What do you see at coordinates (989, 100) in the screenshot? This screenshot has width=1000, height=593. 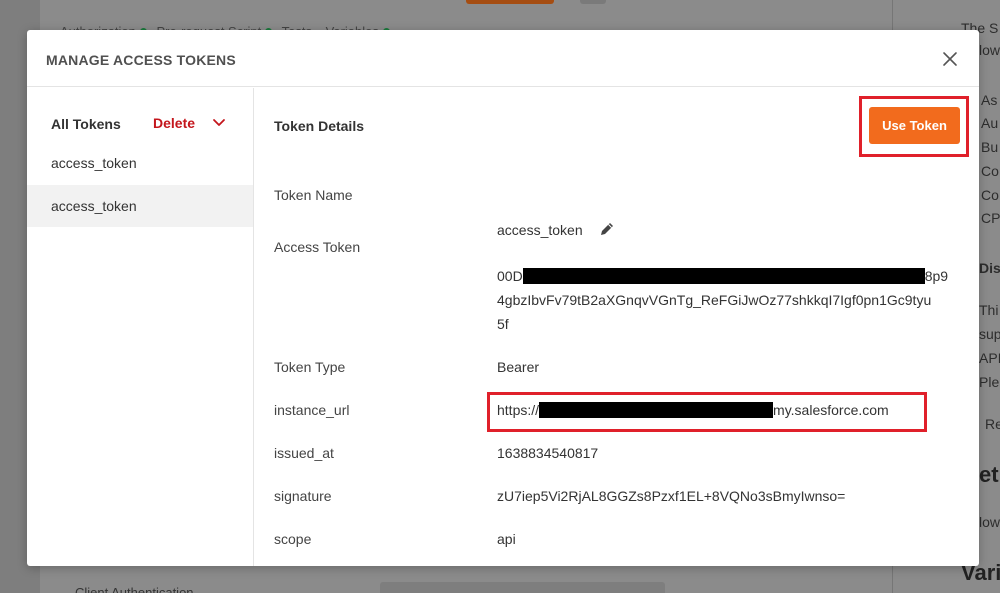 I see `background-right-text: As` at bounding box center [989, 100].